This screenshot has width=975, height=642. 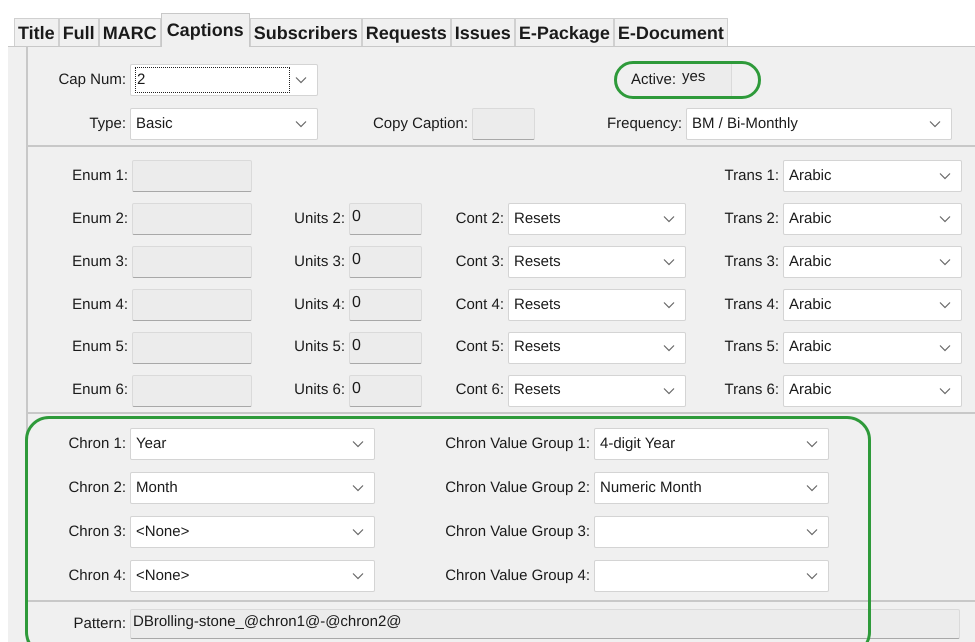 What do you see at coordinates (752, 304) in the screenshot?
I see `field-label: Trans 4:` at bounding box center [752, 304].